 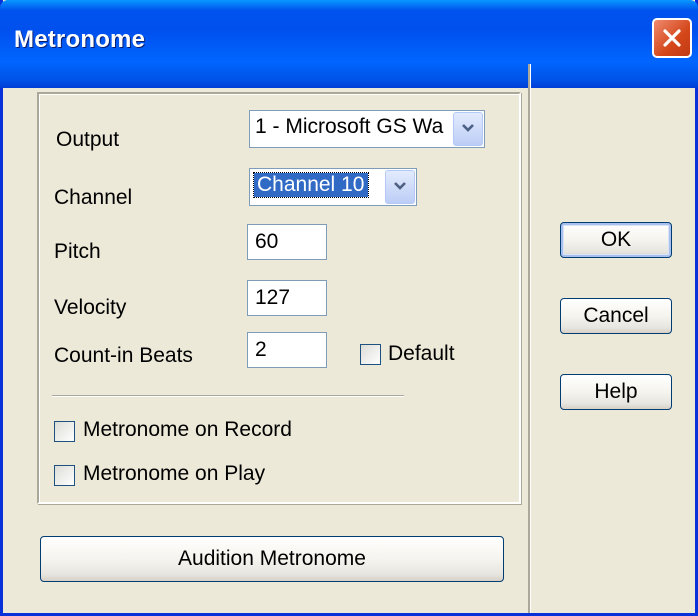 I want to click on channel-dropdown-button, so click(x=400, y=187).